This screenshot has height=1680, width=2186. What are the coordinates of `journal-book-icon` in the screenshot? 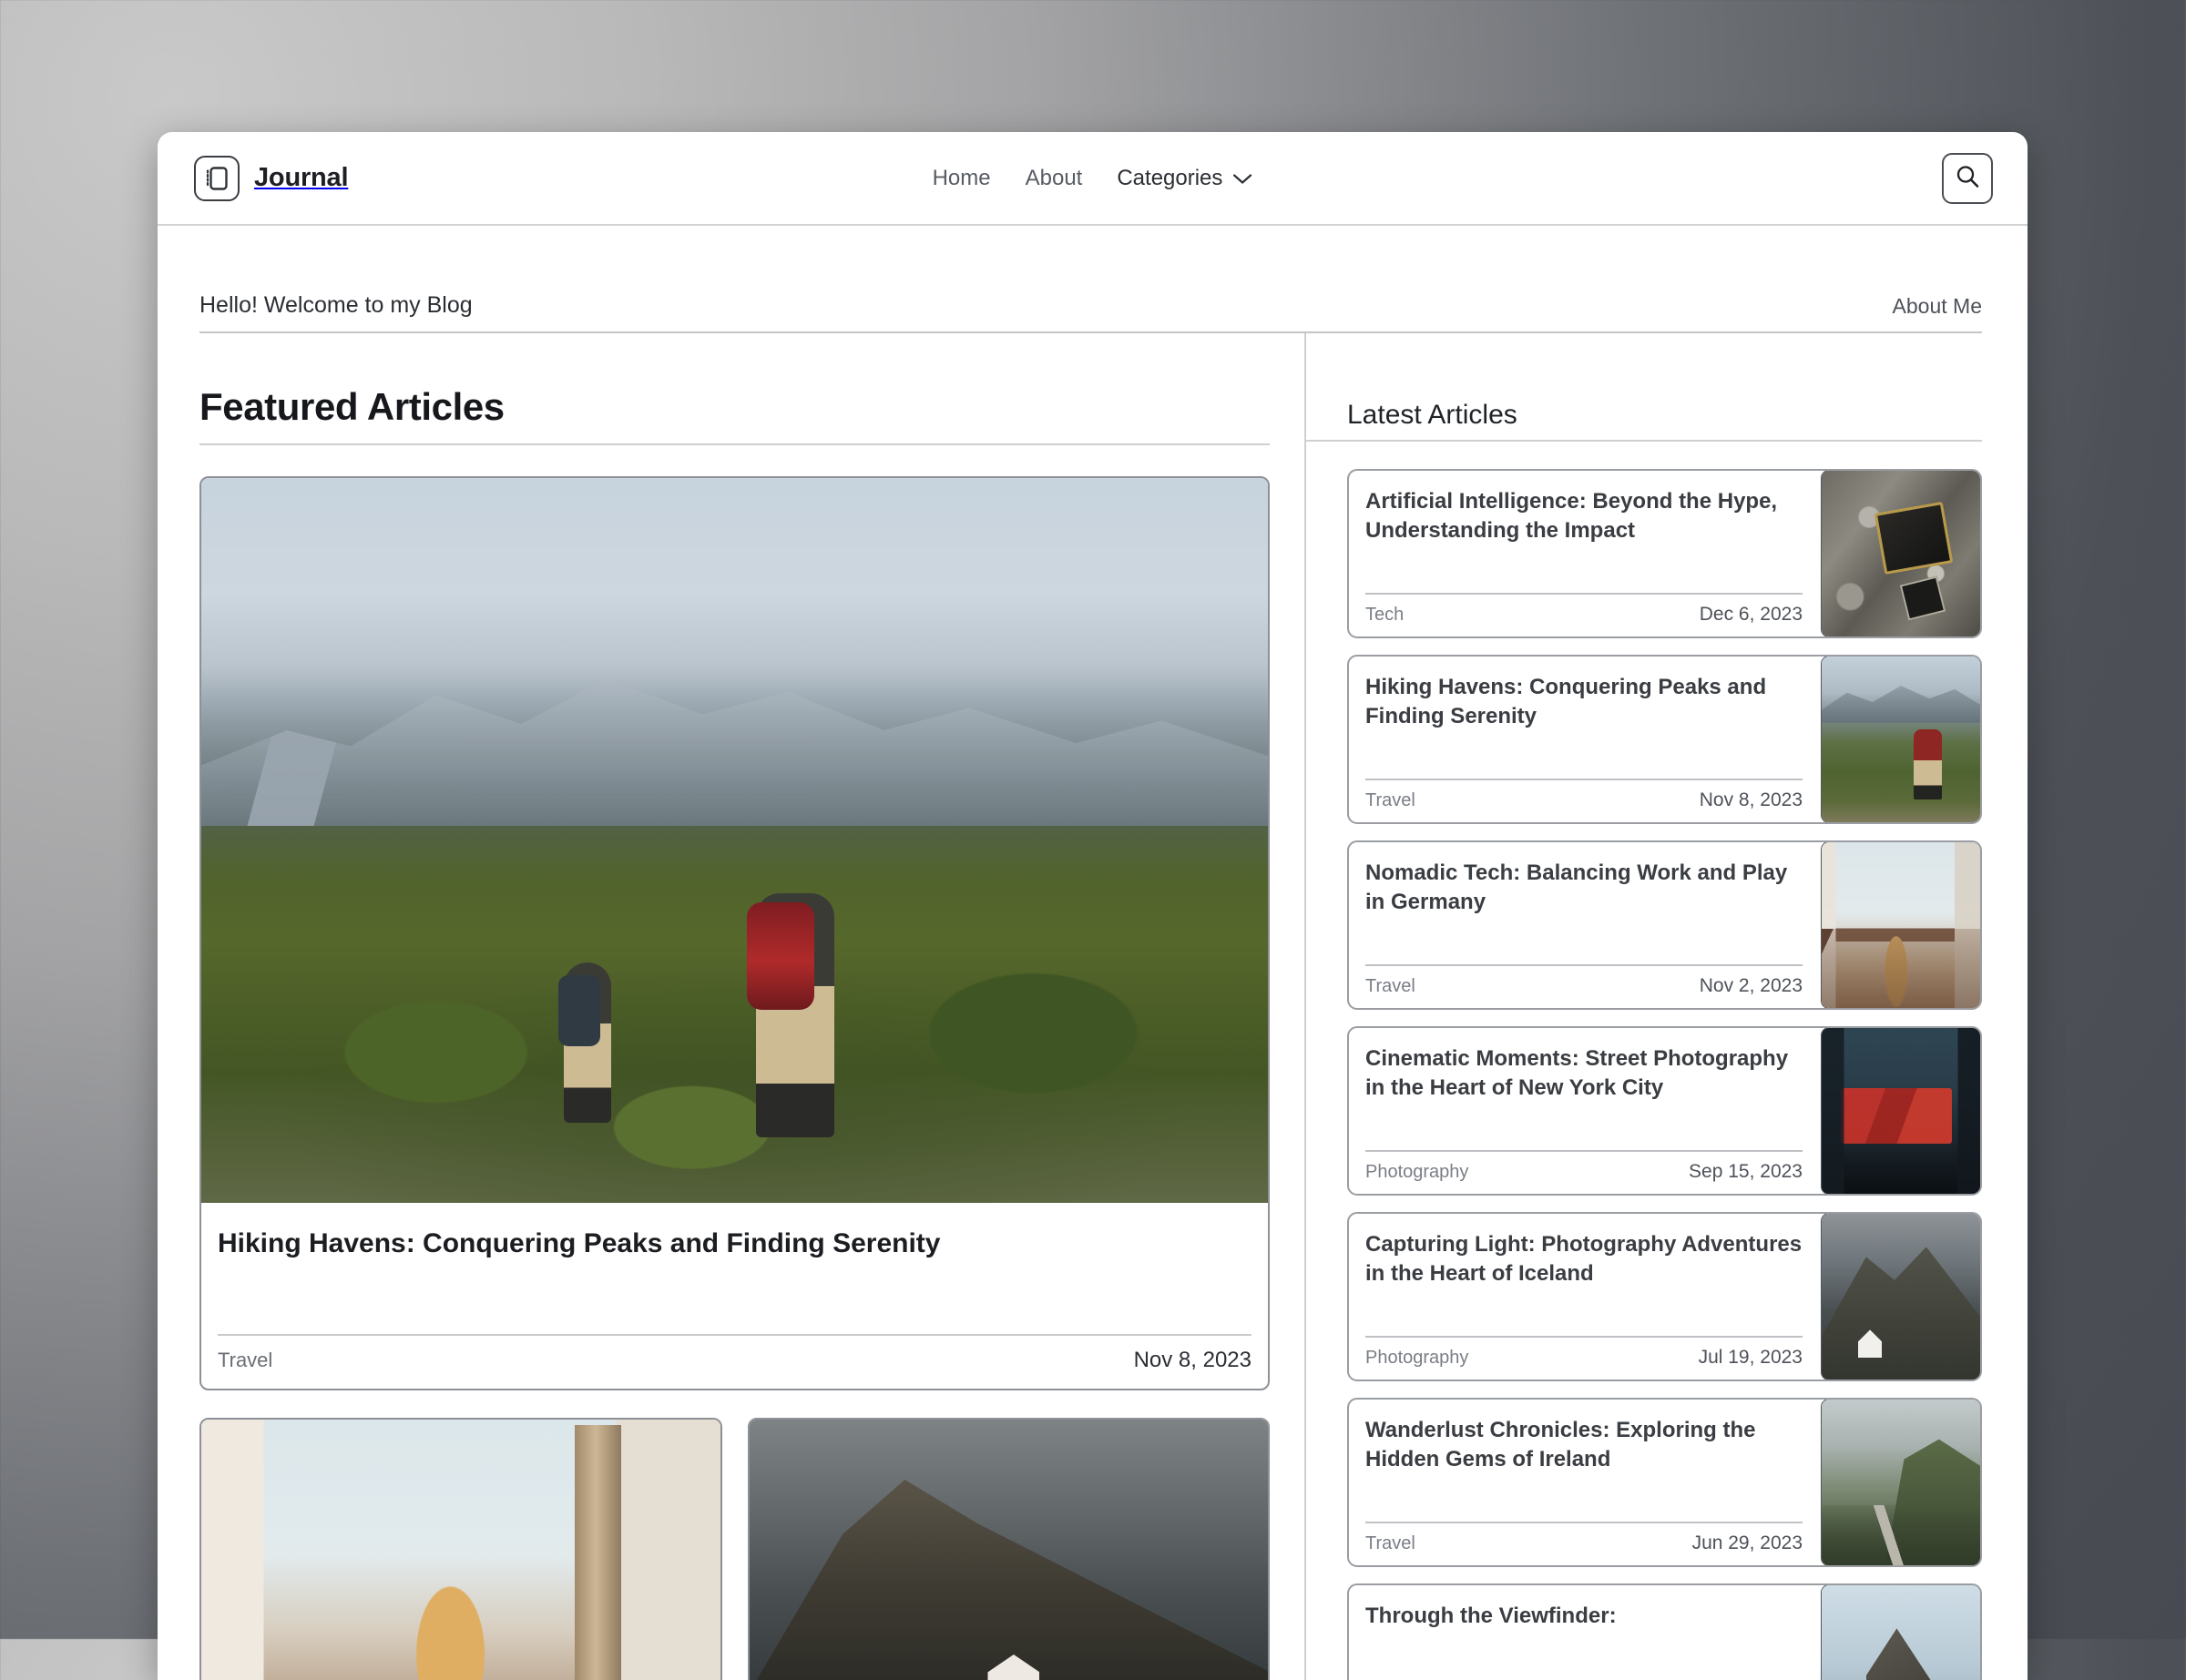 It's located at (217, 178).